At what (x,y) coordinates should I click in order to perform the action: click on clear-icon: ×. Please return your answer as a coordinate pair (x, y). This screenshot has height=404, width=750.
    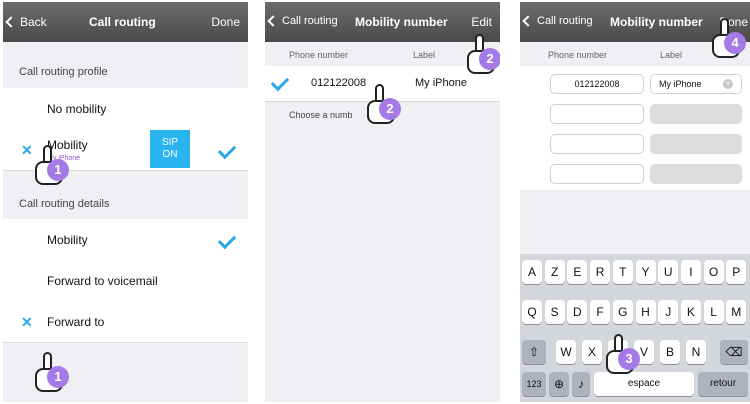
    Looking at the image, I should click on (728, 84).